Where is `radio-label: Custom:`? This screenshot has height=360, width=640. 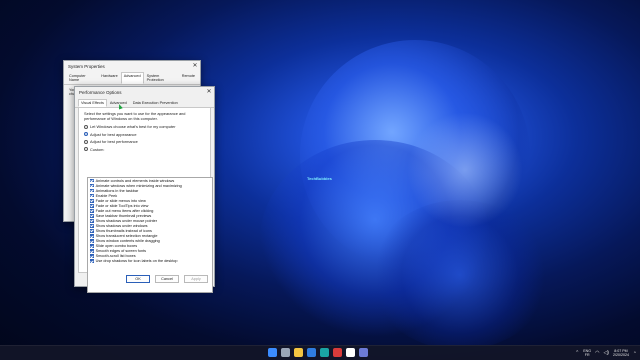 radio-label: Custom: is located at coordinates (97, 149).